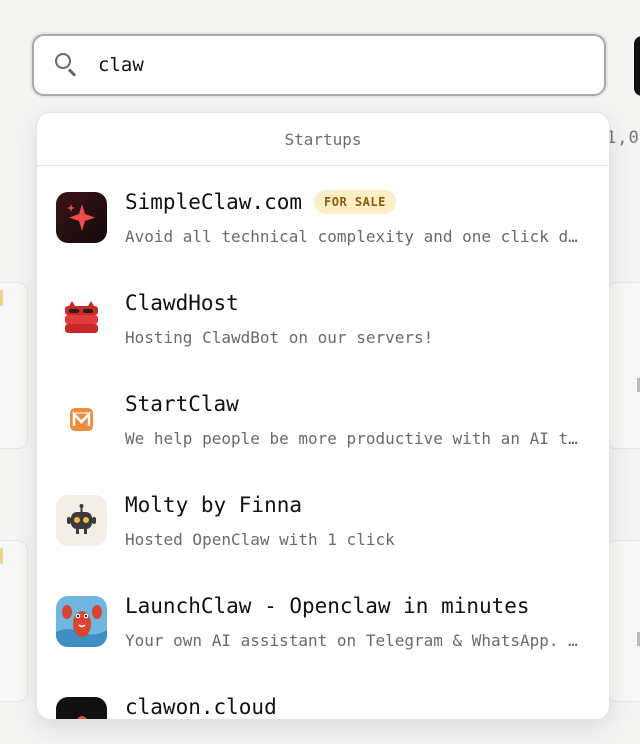 The height and width of the screenshot is (744, 640). What do you see at coordinates (623, 138) in the screenshot?
I see `background-count: 1,0` at bounding box center [623, 138].